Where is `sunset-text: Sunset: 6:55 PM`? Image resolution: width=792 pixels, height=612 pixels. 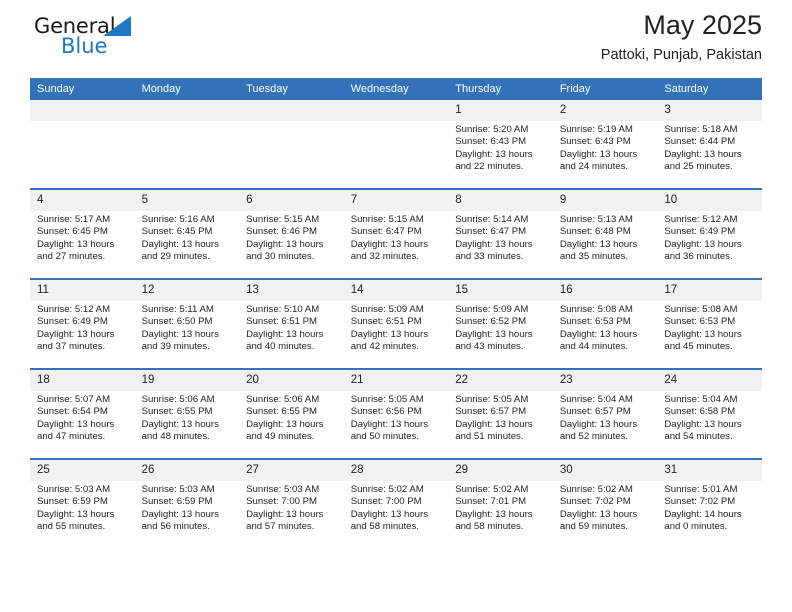
sunset-text: Sunset: 6:55 PM is located at coordinates (177, 412).